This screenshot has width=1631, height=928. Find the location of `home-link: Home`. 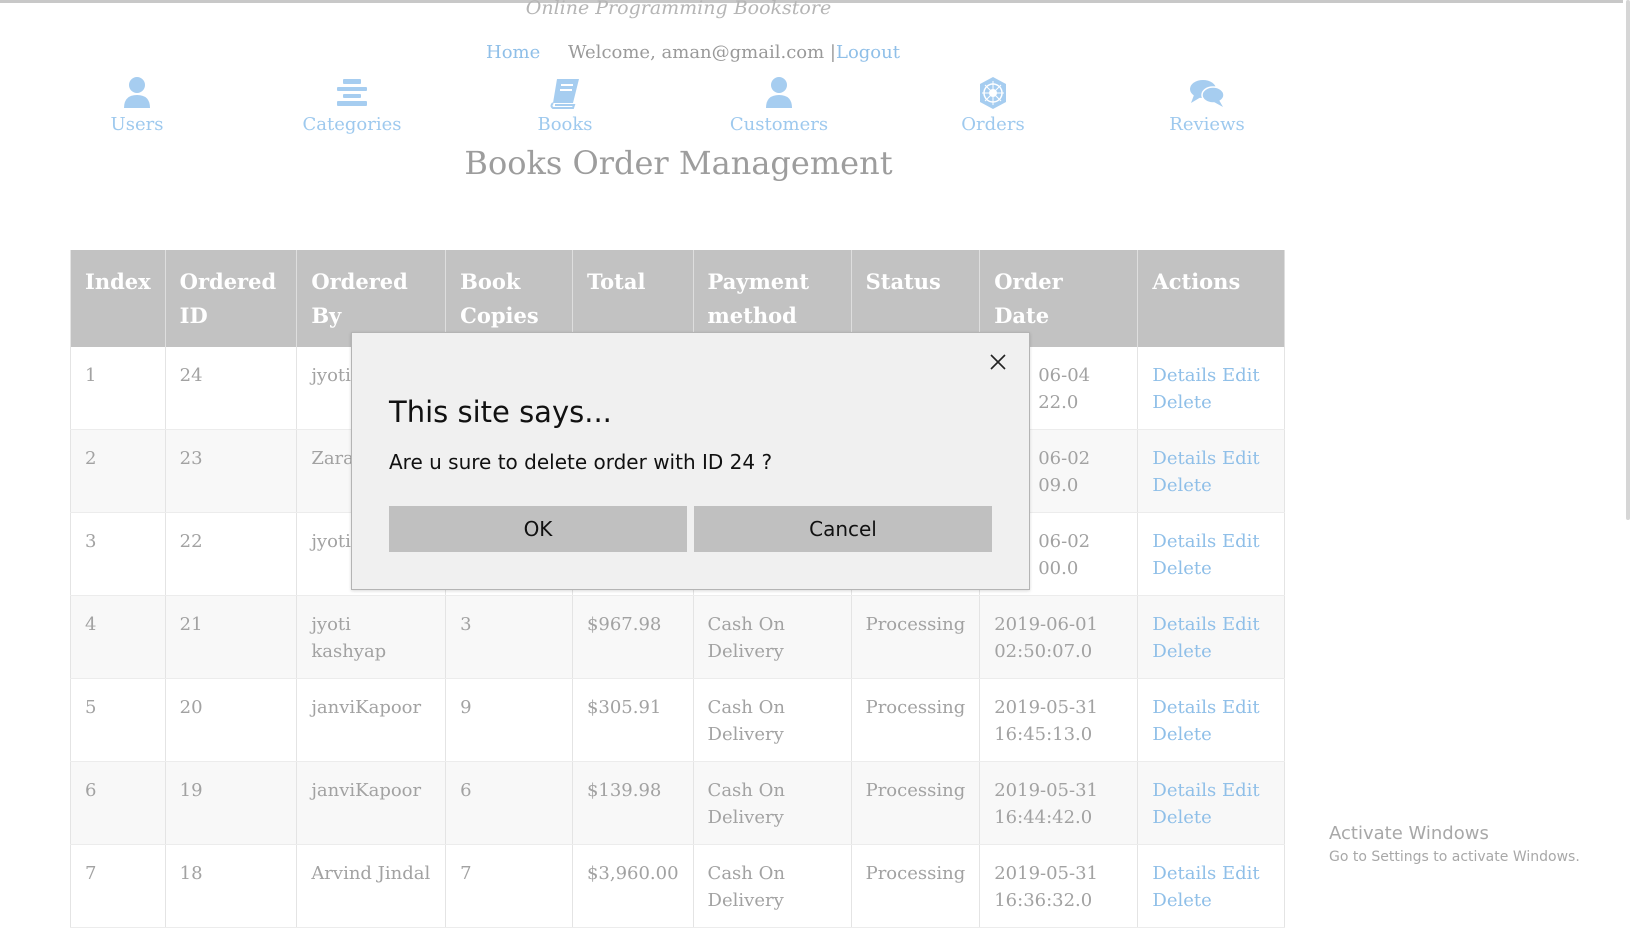

home-link: Home is located at coordinates (513, 52).